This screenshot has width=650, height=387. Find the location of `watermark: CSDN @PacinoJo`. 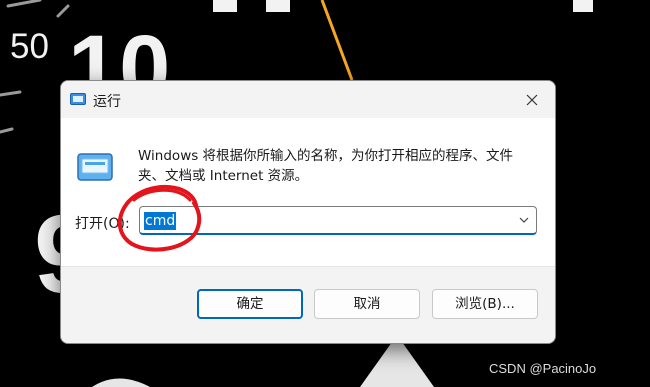

watermark: CSDN @PacinoJo is located at coordinates (543, 368).